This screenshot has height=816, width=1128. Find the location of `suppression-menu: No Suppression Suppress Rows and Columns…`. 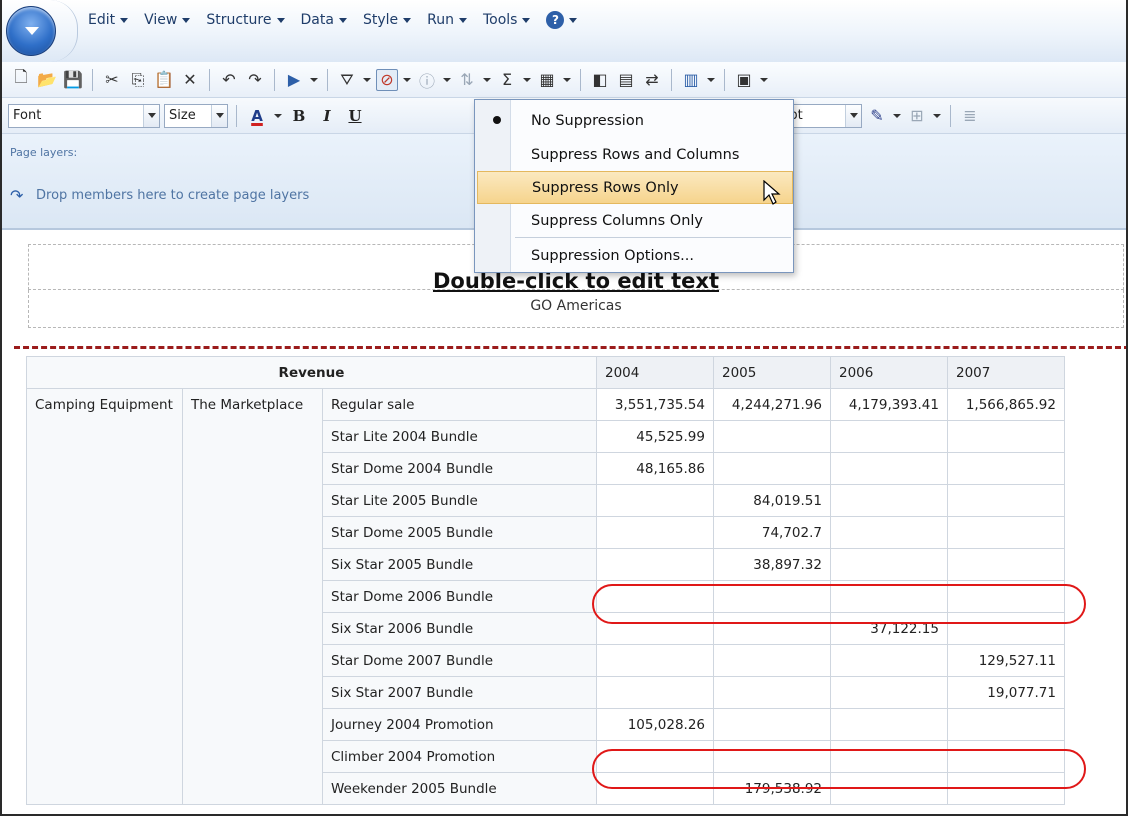

suppression-menu: No Suppression Suppress Rows and Columns… is located at coordinates (634, 186).